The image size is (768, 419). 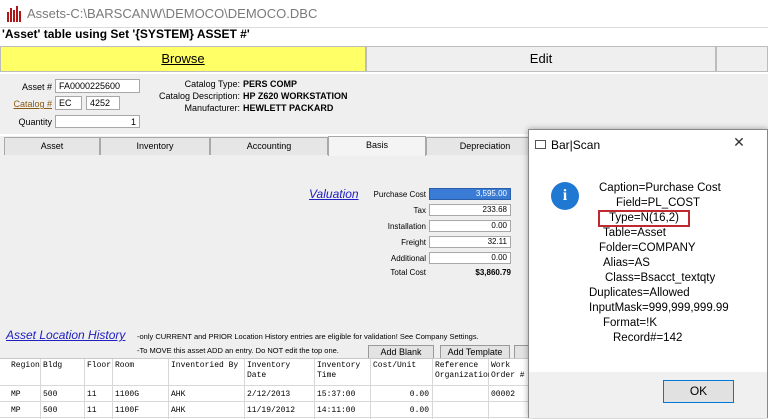 I want to click on add-blank-button: Add Blank, so click(x=401, y=352).